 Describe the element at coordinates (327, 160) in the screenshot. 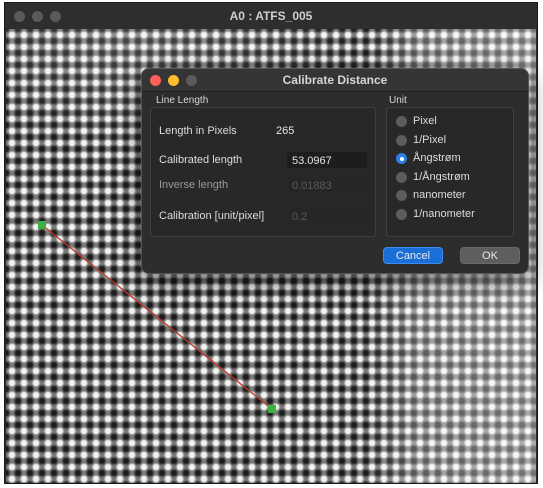

I see `calibrated-length-field: 53.0967` at that location.